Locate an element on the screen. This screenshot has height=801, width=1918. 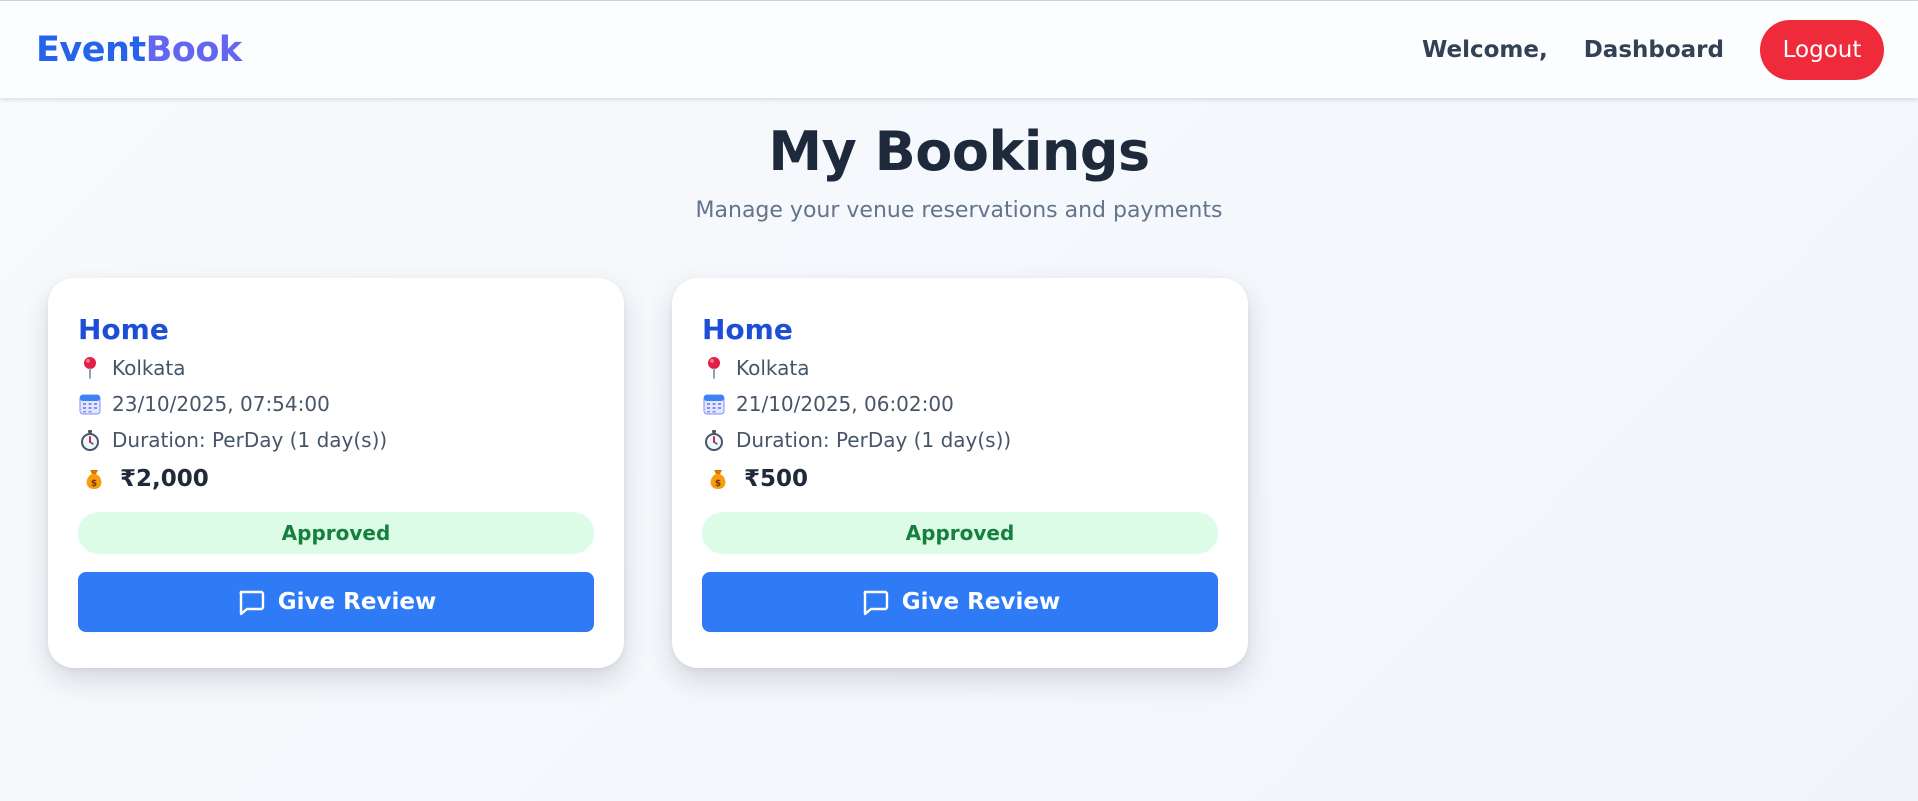
booking-datetime: 23/10/2025, 07:54:00 is located at coordinates (221, 404).